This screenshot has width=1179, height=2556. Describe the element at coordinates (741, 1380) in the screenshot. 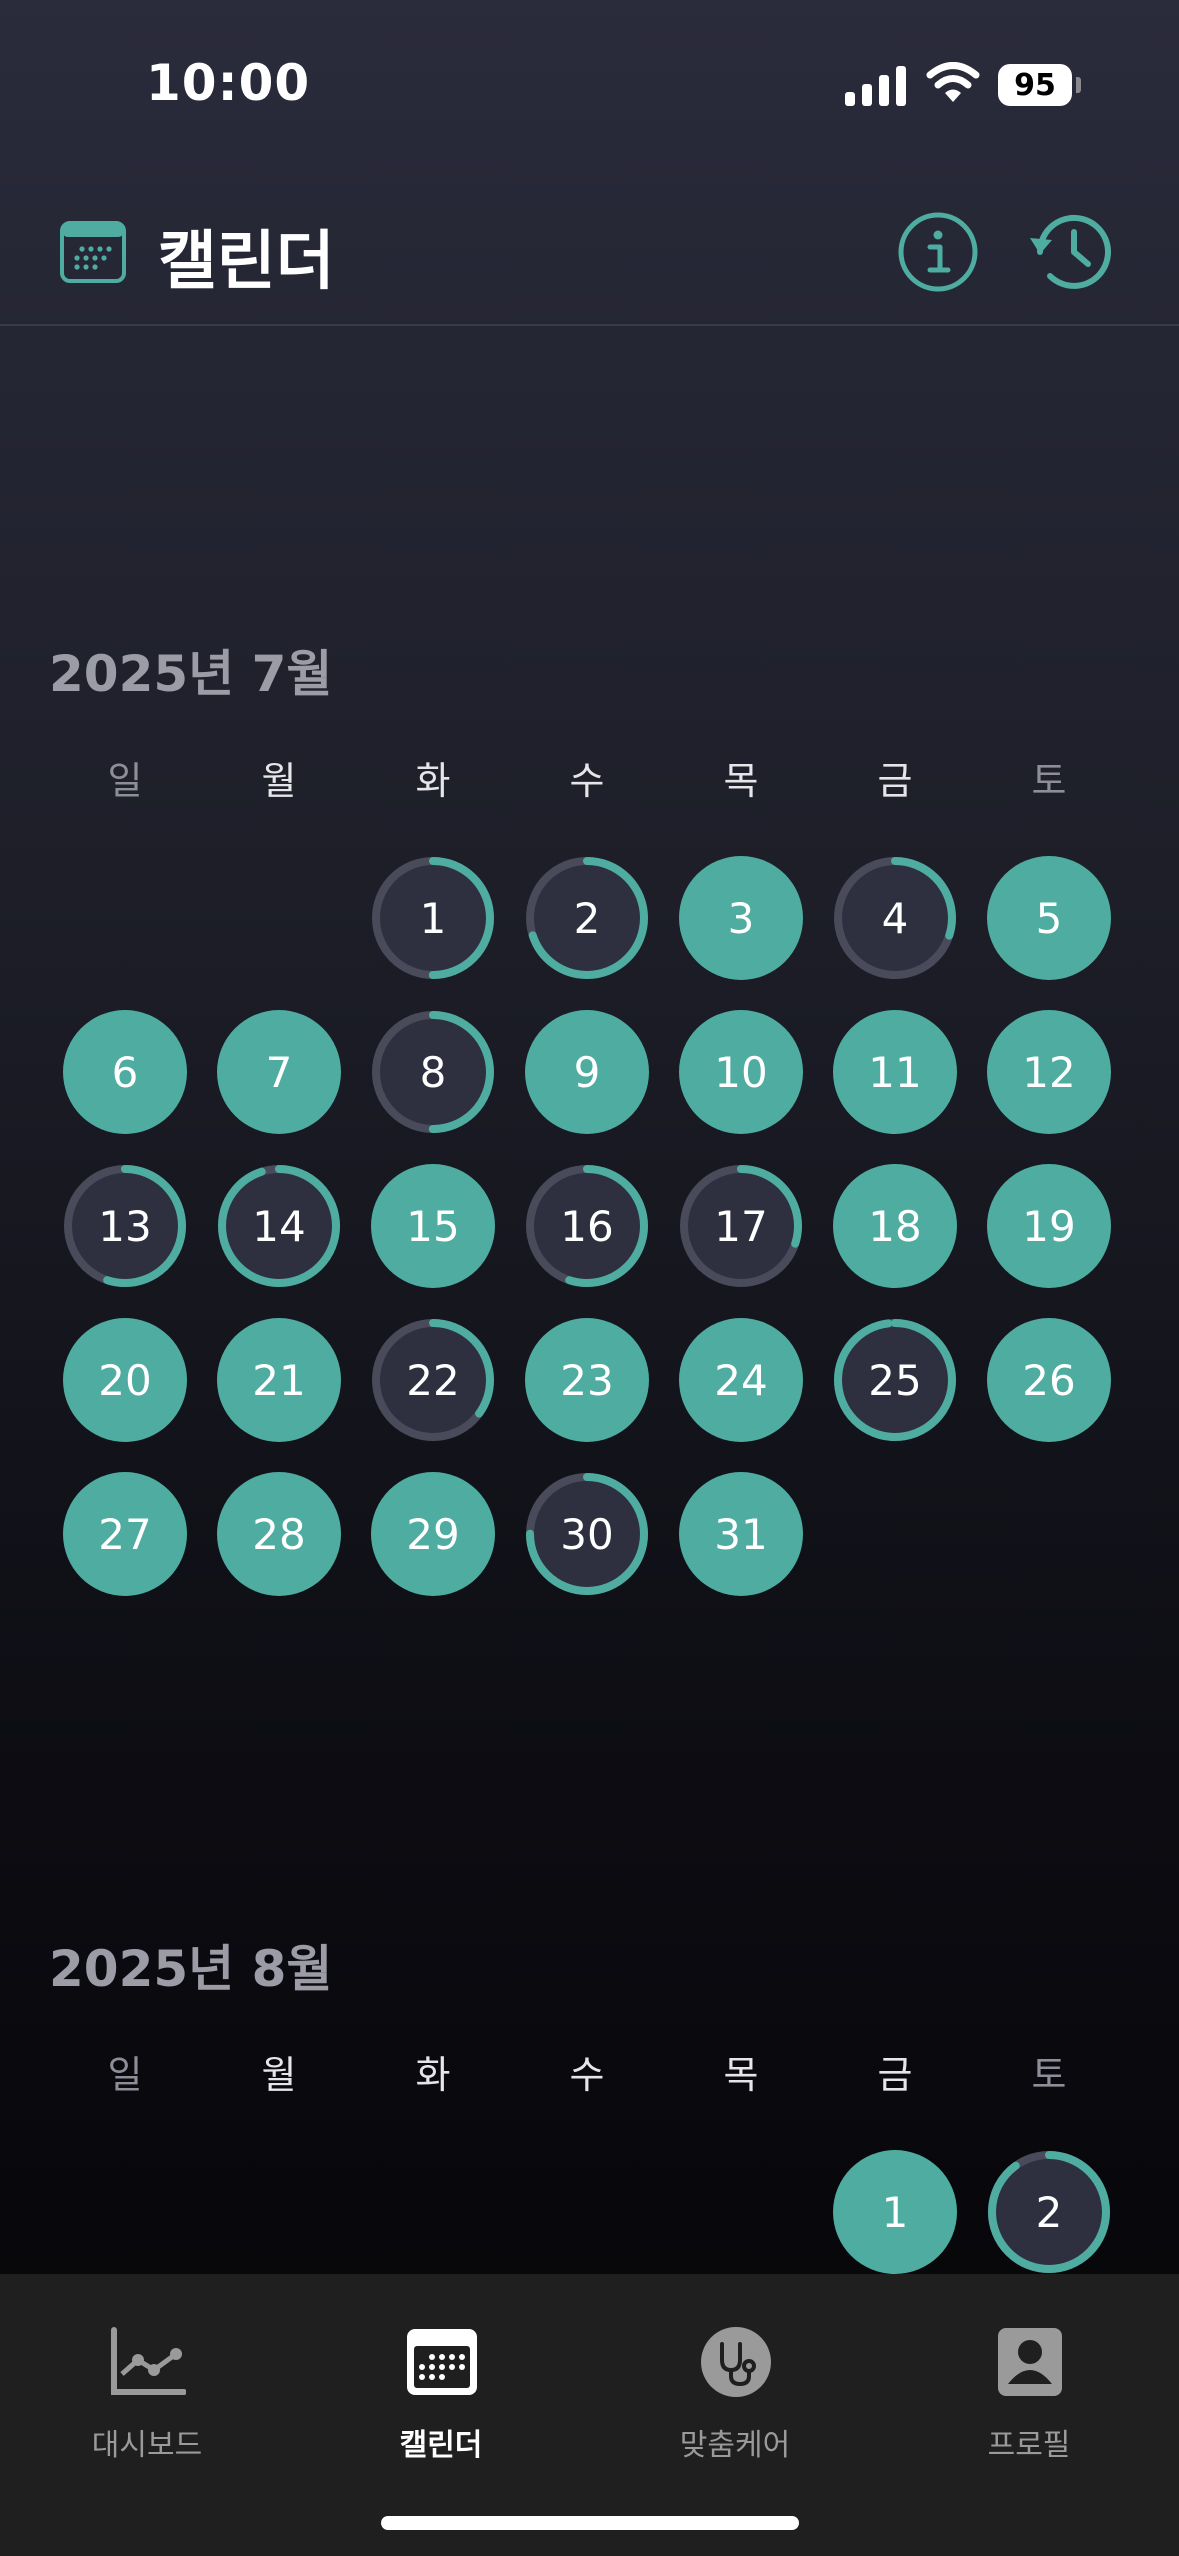

I see `calendar-day: 24` at that location.